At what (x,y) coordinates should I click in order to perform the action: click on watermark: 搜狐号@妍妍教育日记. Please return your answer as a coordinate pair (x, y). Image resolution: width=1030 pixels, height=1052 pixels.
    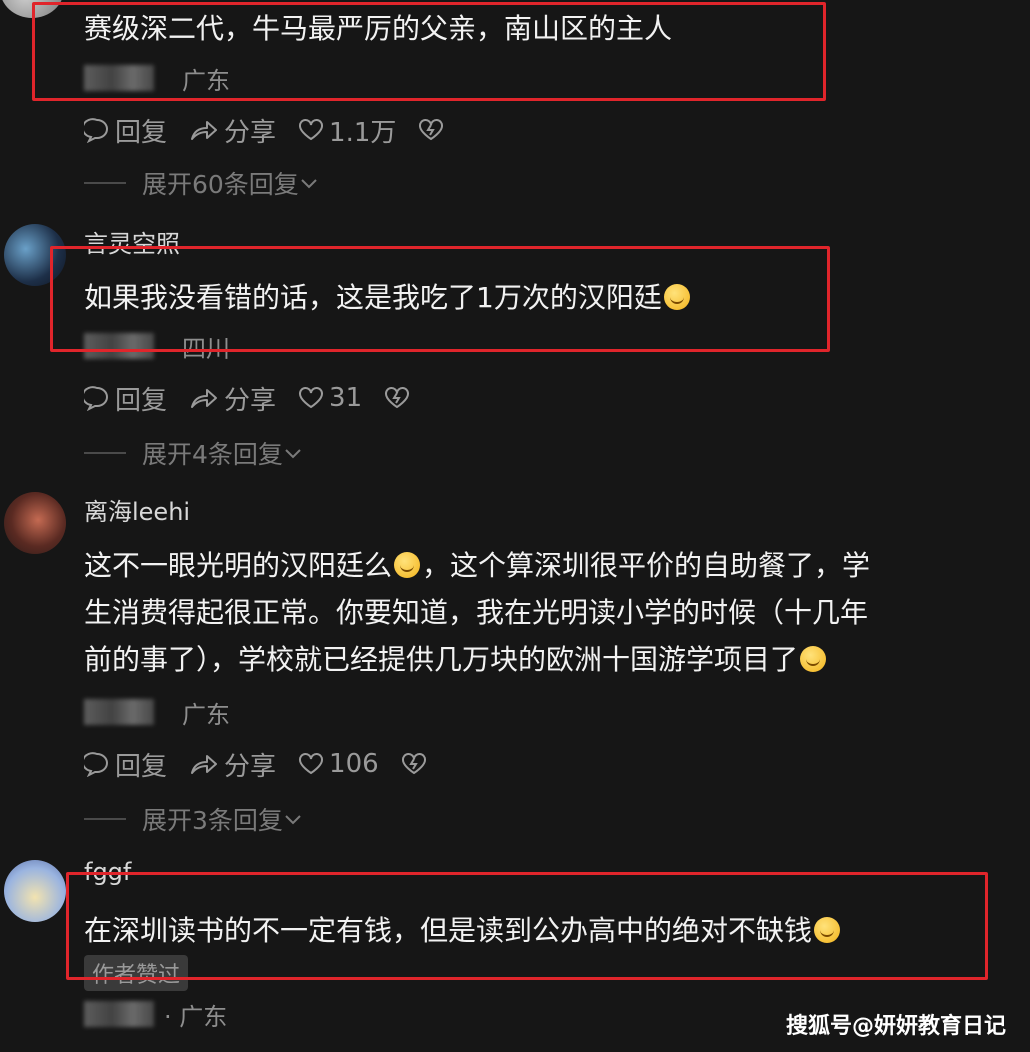
    Looking at the image, I should click on (895, 1026).